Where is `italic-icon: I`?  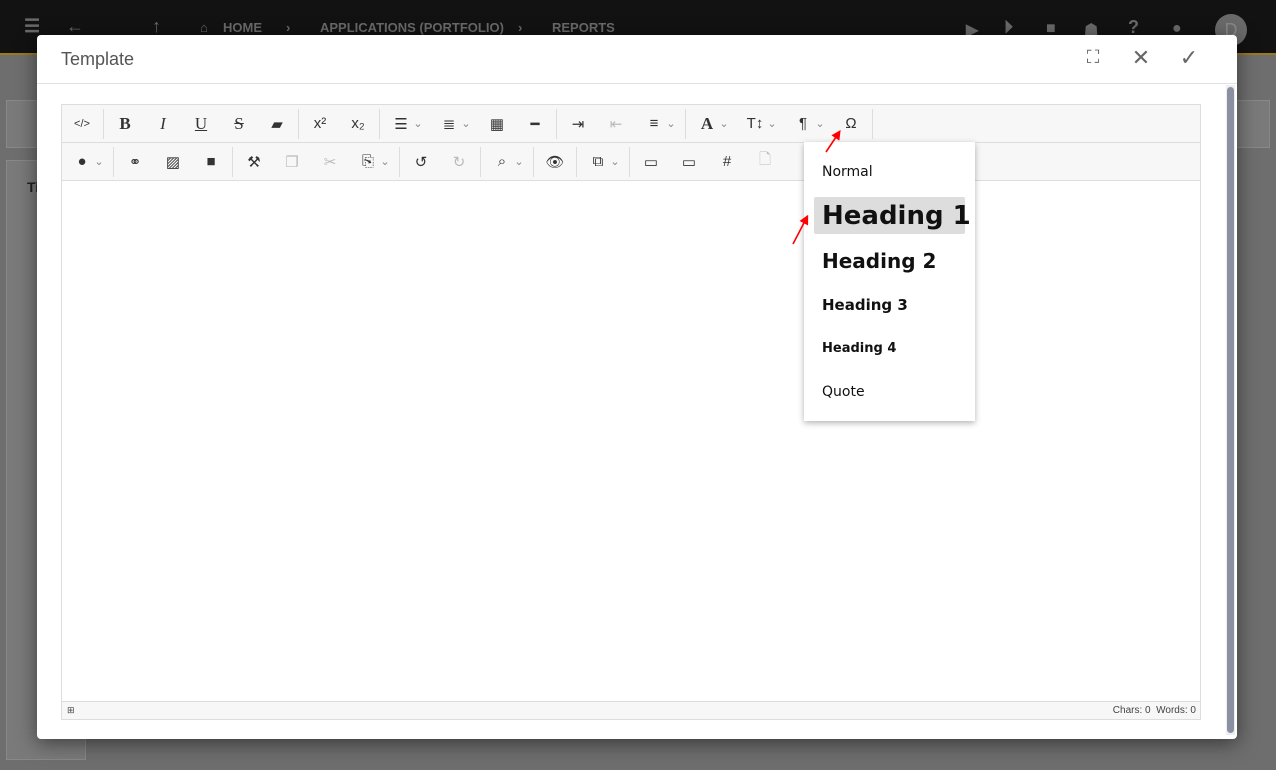 italic-icon: I is located at coordinates (163, 123).